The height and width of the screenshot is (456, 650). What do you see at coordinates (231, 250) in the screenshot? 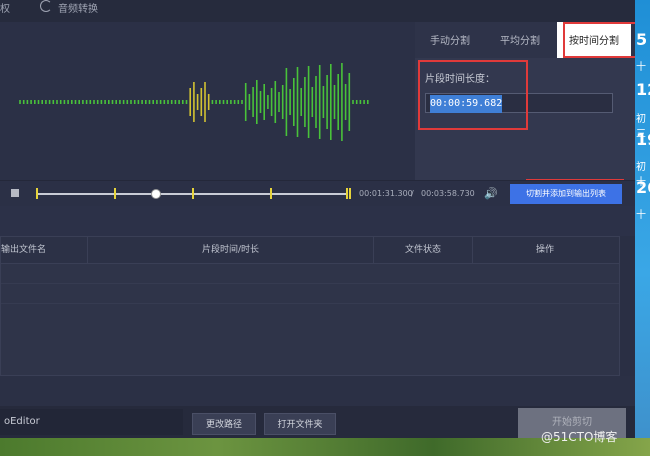
I see `col-segment-time: 片段时间/时长` at bounding box center [231, 250].